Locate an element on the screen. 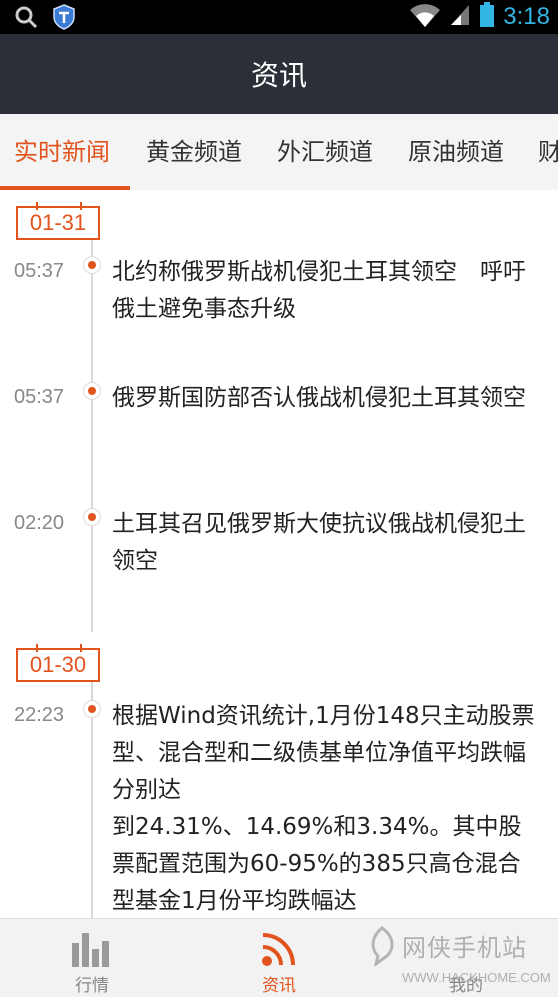 This screenshot has height=997, width=558. battery-icon is located at coordinates (487, 17).